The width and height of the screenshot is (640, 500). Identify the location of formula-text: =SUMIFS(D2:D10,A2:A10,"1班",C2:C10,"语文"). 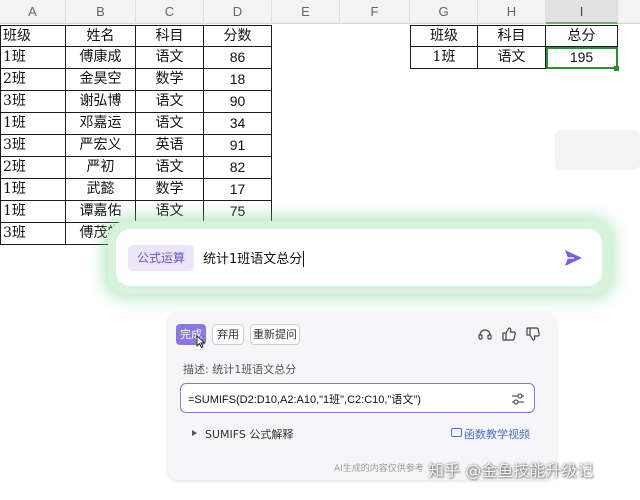
(304, 400).